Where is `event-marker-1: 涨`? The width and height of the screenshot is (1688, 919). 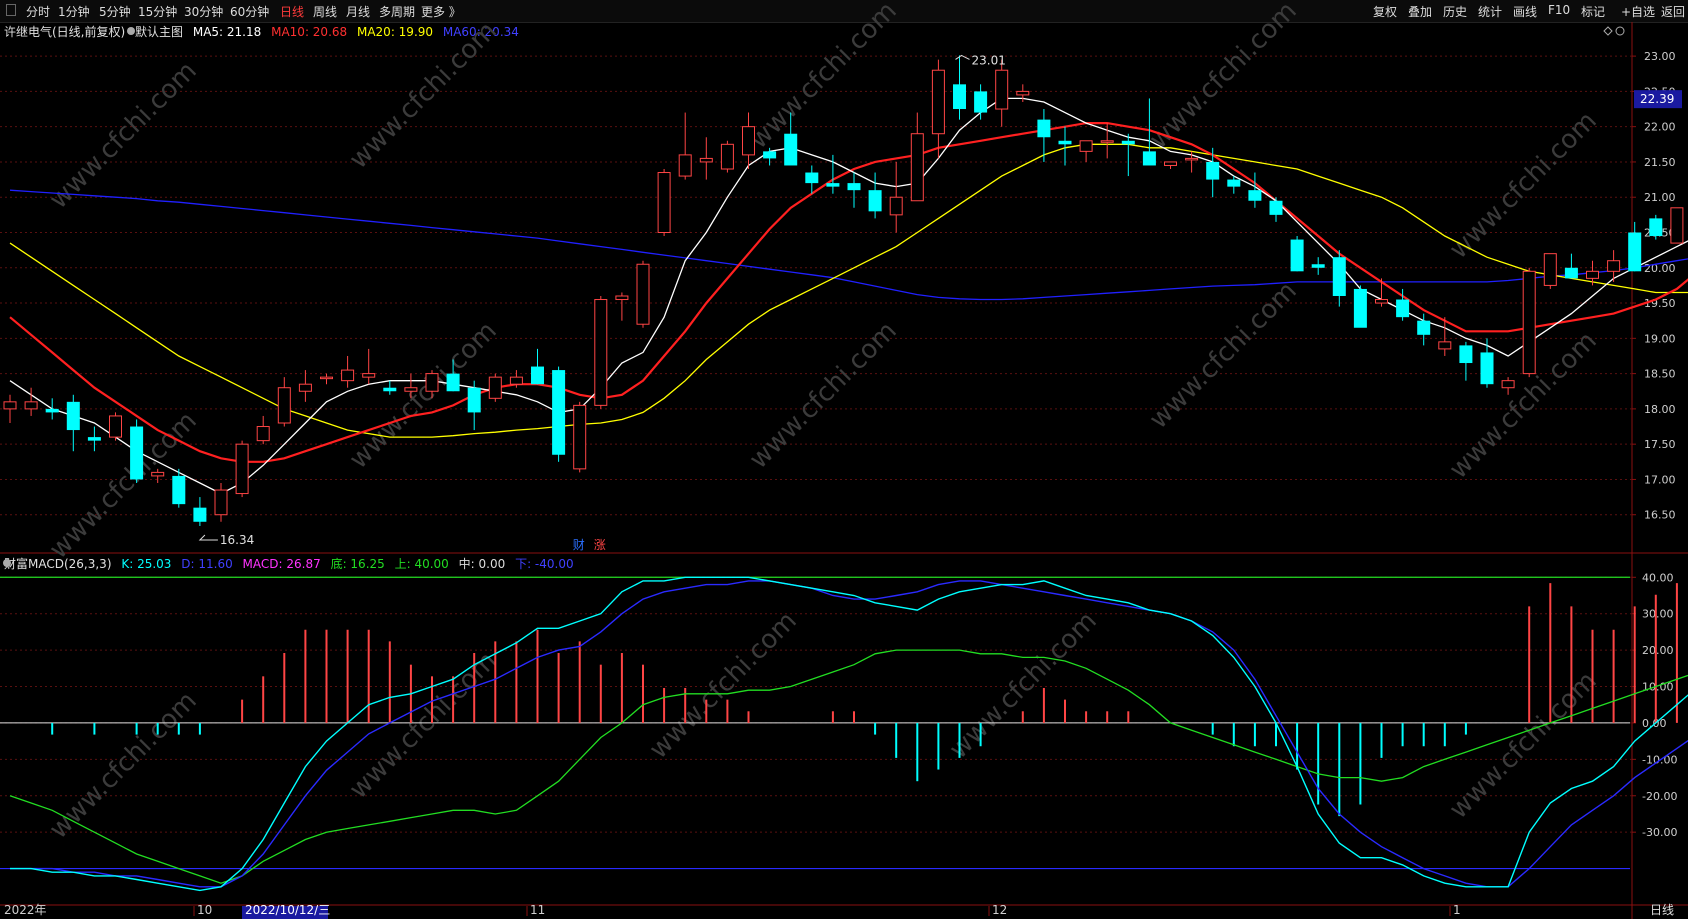 event-marker-1: 涨 is located at coordinates (600, 544).